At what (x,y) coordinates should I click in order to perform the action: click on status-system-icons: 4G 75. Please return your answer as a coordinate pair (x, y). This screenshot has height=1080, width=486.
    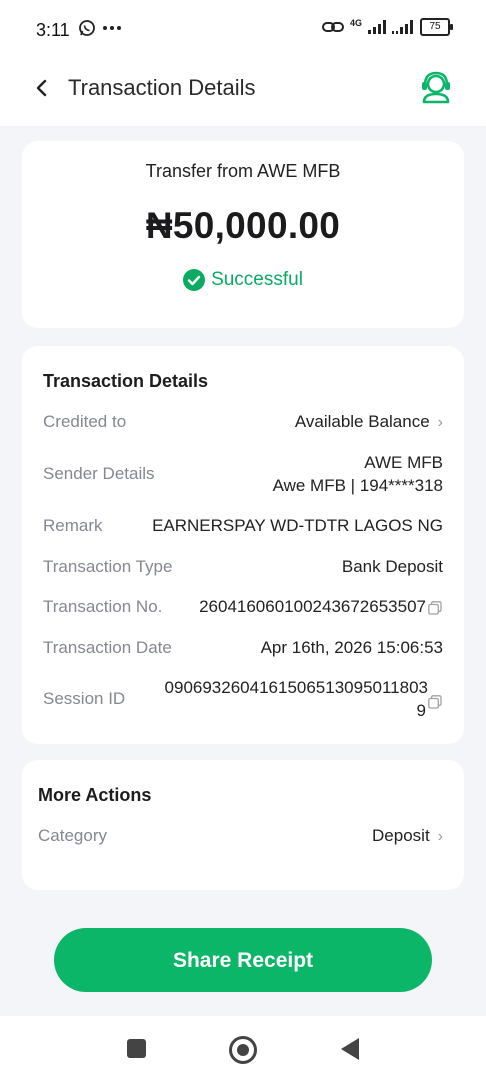
    Looking at the image, I should click on (387, 27).